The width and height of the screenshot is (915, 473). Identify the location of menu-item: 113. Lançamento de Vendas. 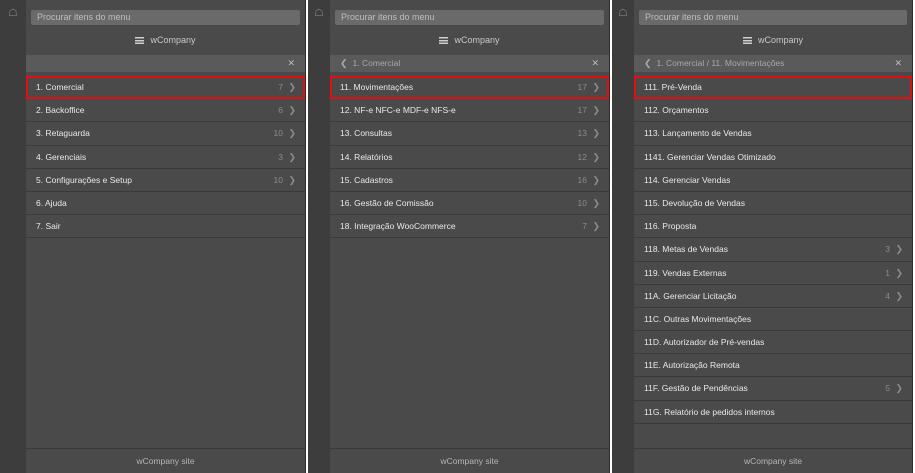
(773, 134).